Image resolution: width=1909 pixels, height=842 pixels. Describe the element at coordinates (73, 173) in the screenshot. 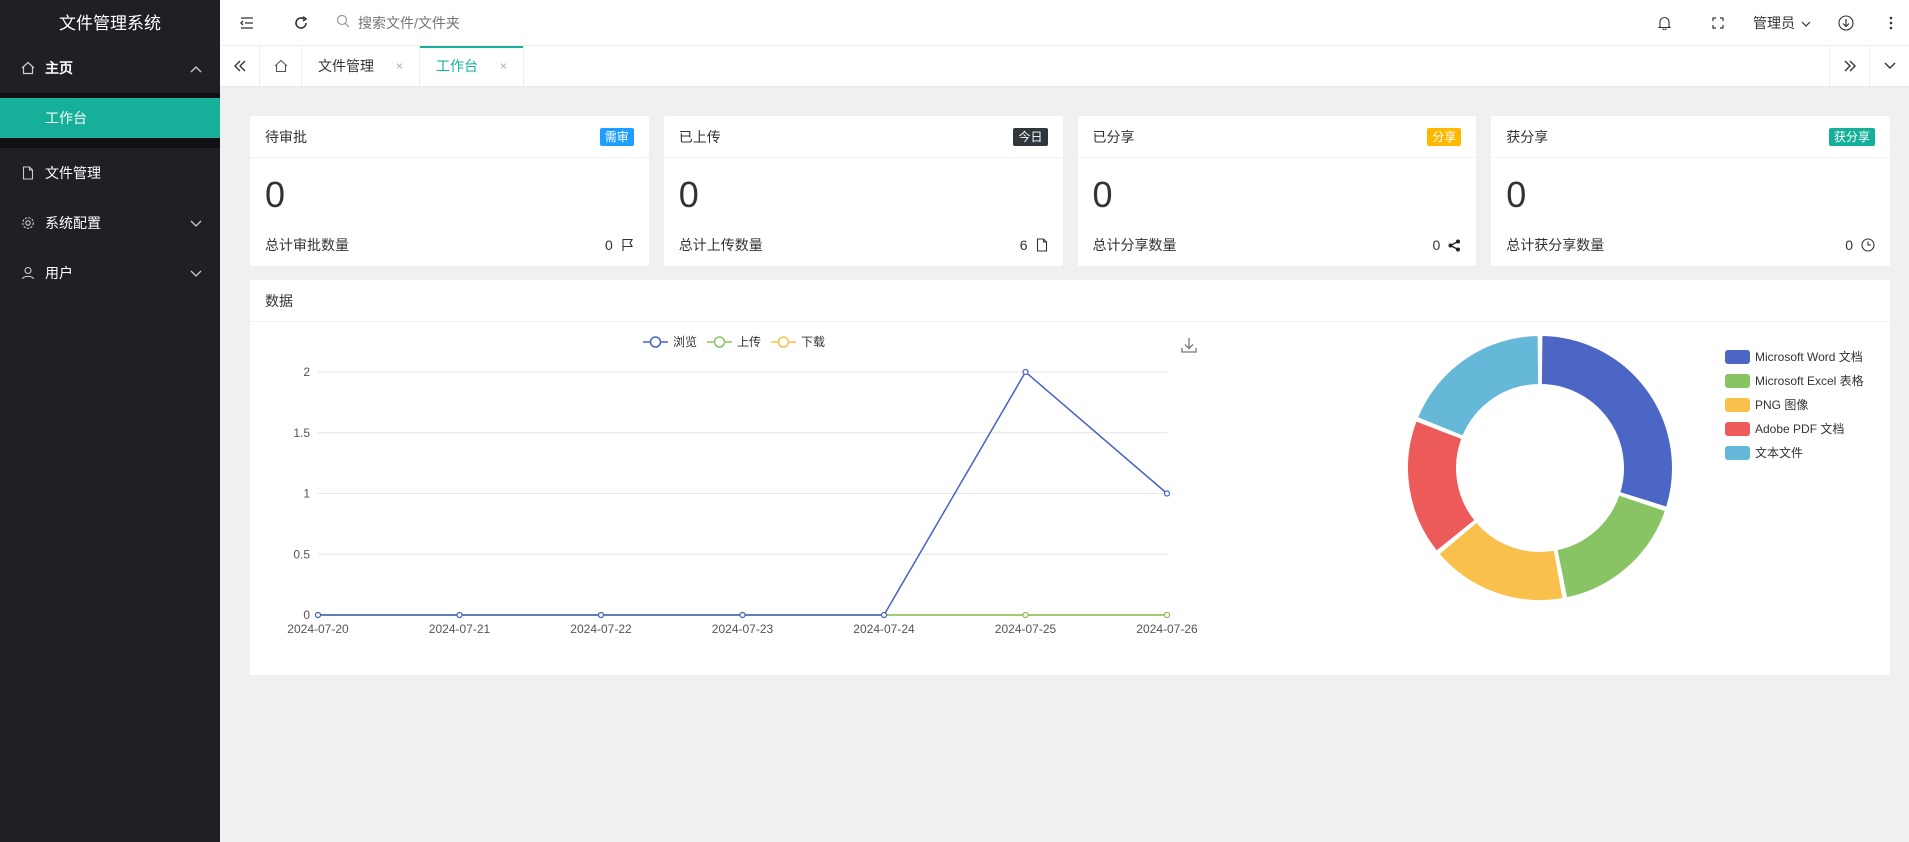

I see `sidebar-item-label: 文件管理` at that location.